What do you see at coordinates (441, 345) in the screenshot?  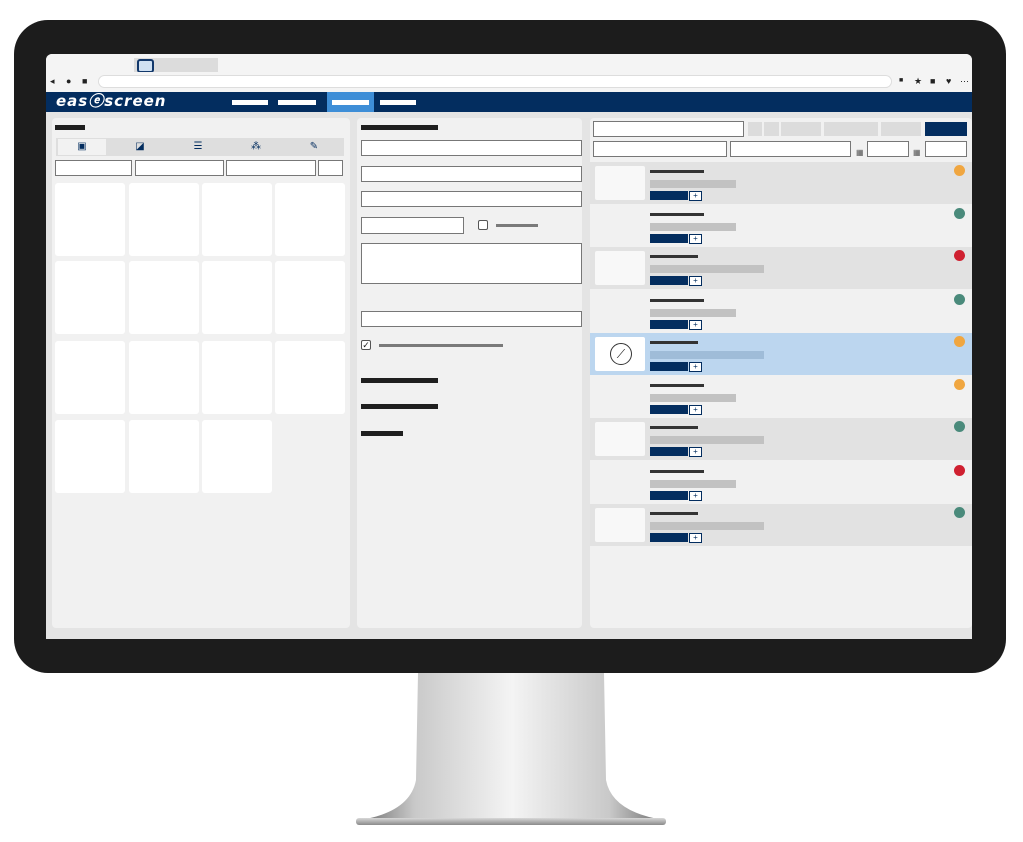 I see `checkbox-2-label` at bounding box center [441, 345].